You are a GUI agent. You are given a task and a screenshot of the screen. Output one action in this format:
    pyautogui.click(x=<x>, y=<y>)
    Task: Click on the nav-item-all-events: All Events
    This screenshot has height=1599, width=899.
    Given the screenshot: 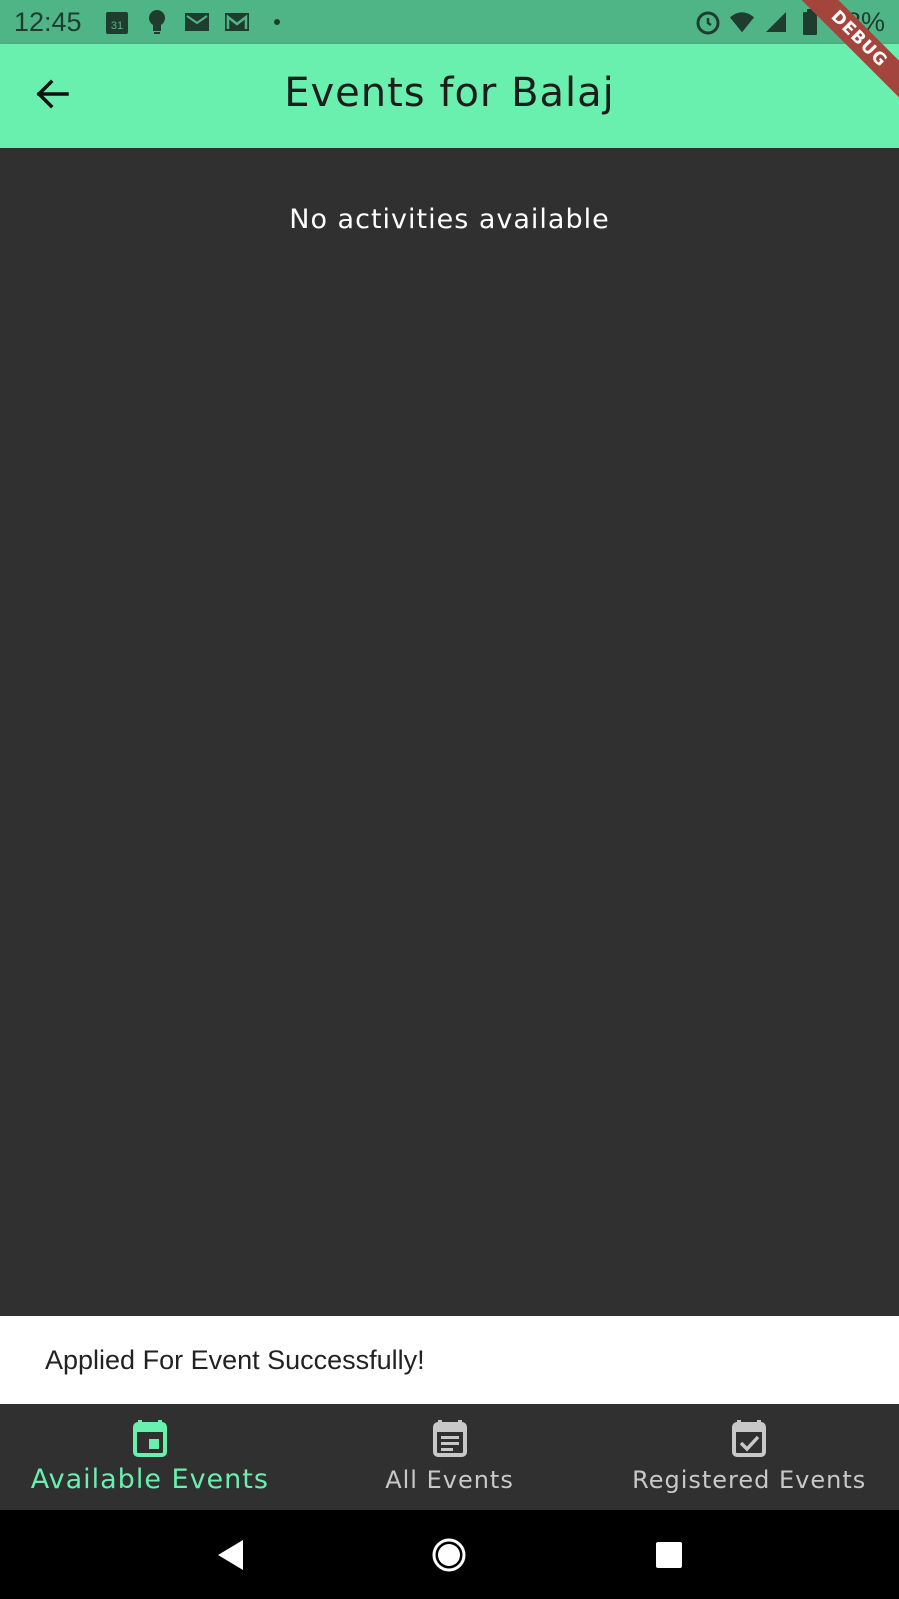 What is the action you would take?
    pyautogui.click(x=450, y=1457)
    